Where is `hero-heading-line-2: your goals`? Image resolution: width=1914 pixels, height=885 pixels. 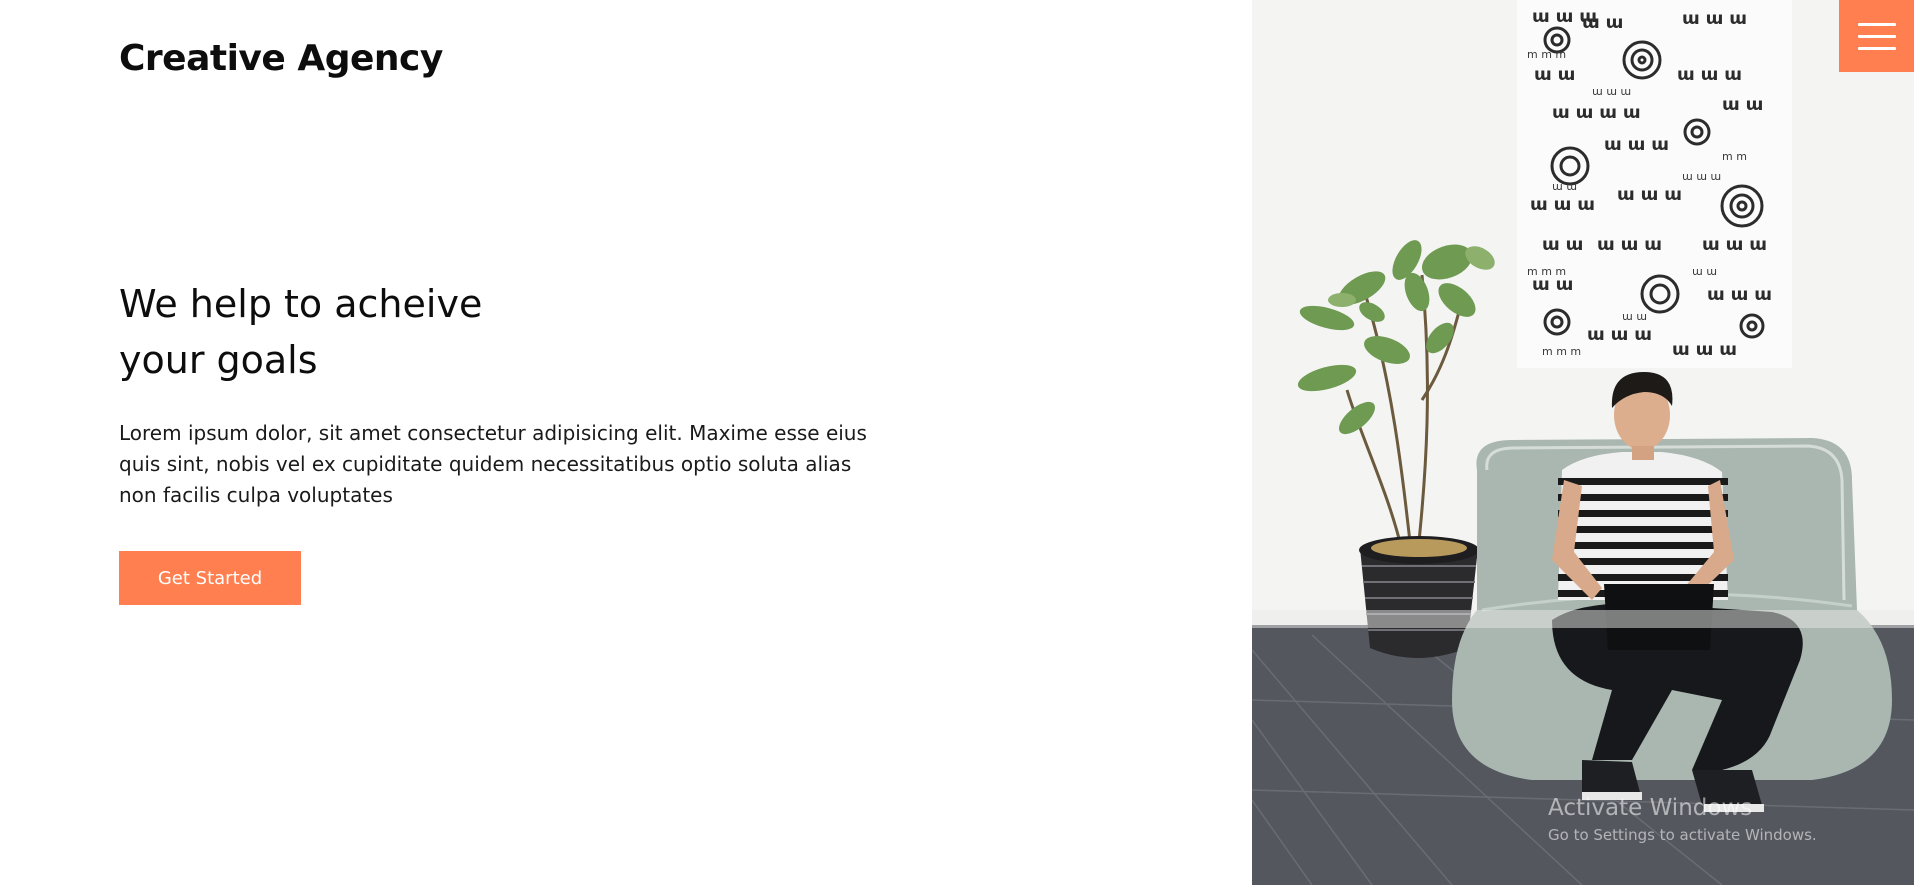
hero-heading-line-2: your goals is located at coordinates (218, 360).